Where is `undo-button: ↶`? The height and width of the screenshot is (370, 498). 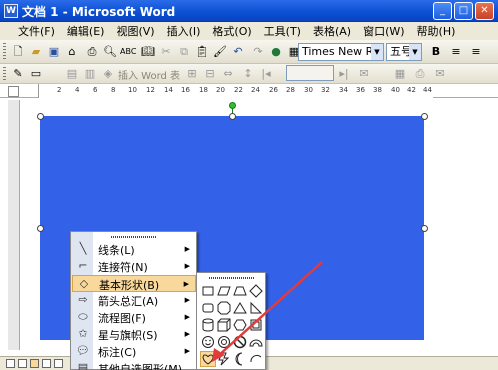 undo-button: ↶ is located at coordinates (238, 52).